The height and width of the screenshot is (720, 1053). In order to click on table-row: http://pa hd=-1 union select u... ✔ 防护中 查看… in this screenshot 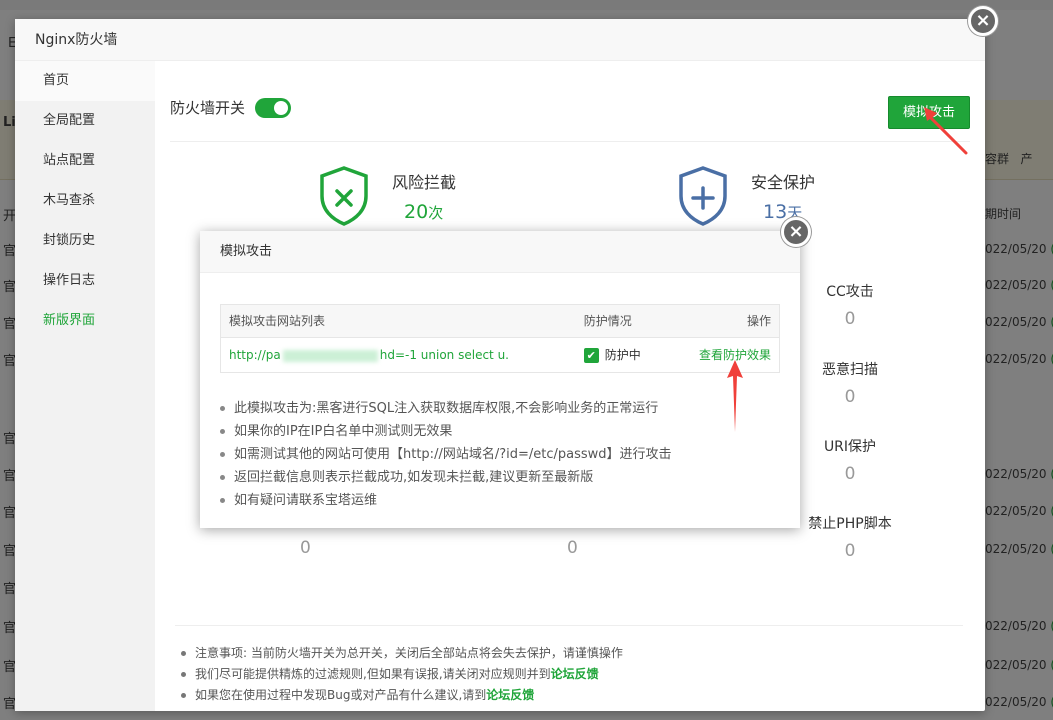, I will do `click(500, 355)`.